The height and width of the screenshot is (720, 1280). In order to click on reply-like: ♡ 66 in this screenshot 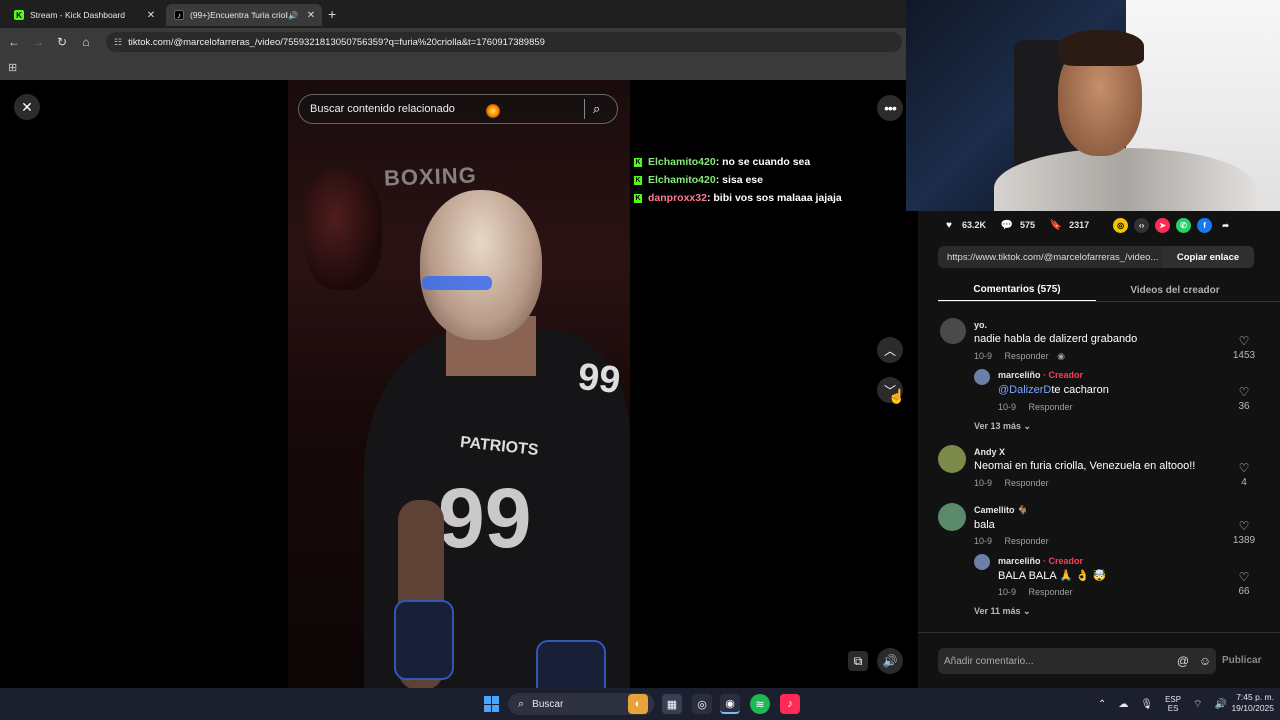, I will do `click(1244, 583)`.